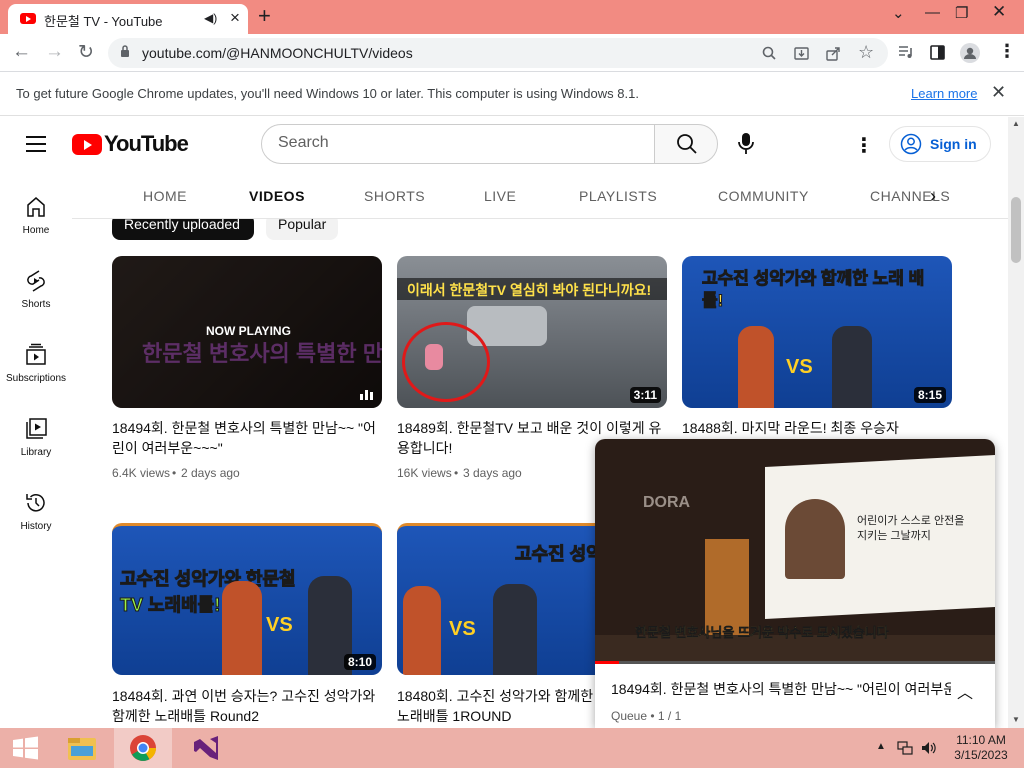 This screenshot has width=1024, height=773. I want to click on chrome-icon, so click(143, 748).